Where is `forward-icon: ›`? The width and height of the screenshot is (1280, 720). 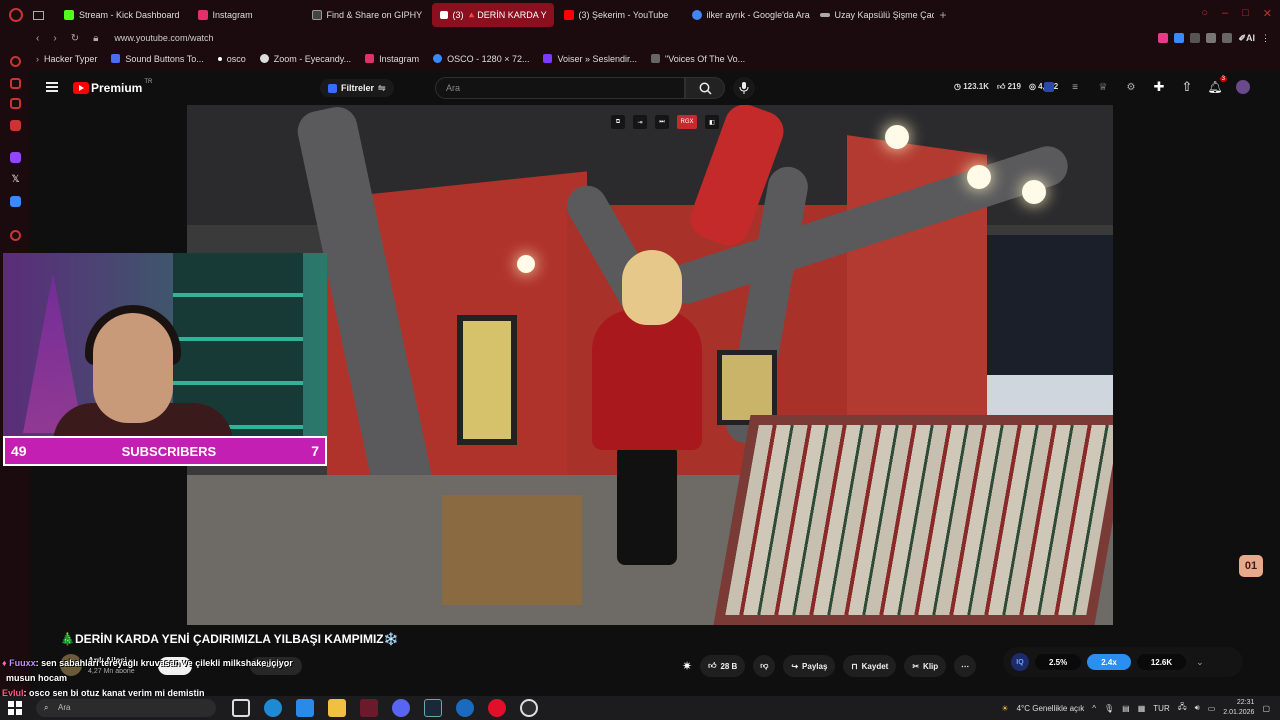
forward-icon: › is located at coordinates (54, 38).